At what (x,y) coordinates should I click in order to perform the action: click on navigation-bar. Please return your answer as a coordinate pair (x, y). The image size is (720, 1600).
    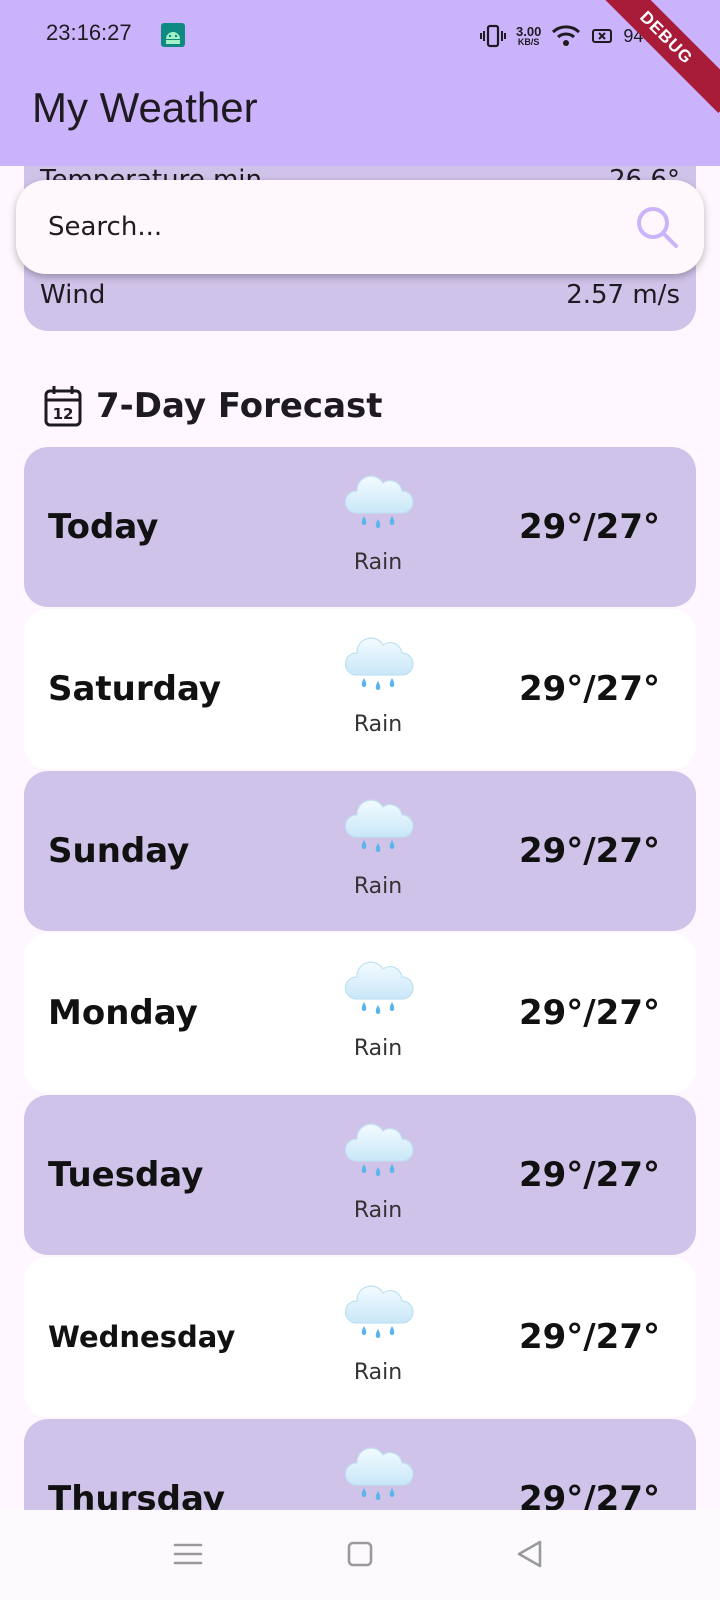
    Looking at the image, I should click on (360, 1555).